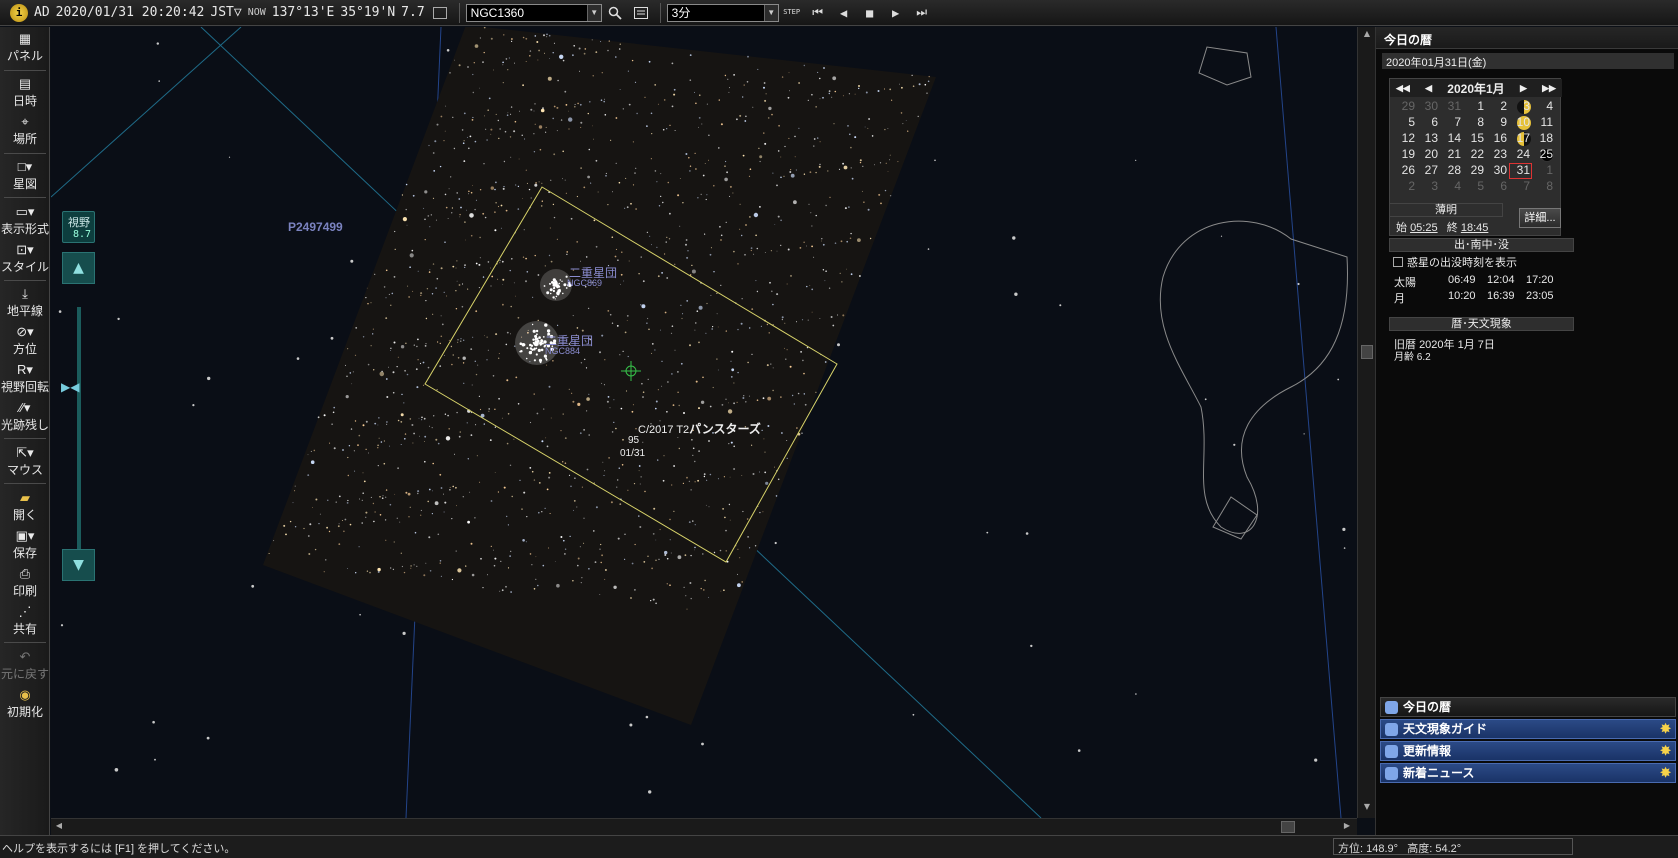 The width and height of the screenshot is (1678, 858). I want to click on datetime-display: 2020/01/31 20:20:42, so click(130, 12).